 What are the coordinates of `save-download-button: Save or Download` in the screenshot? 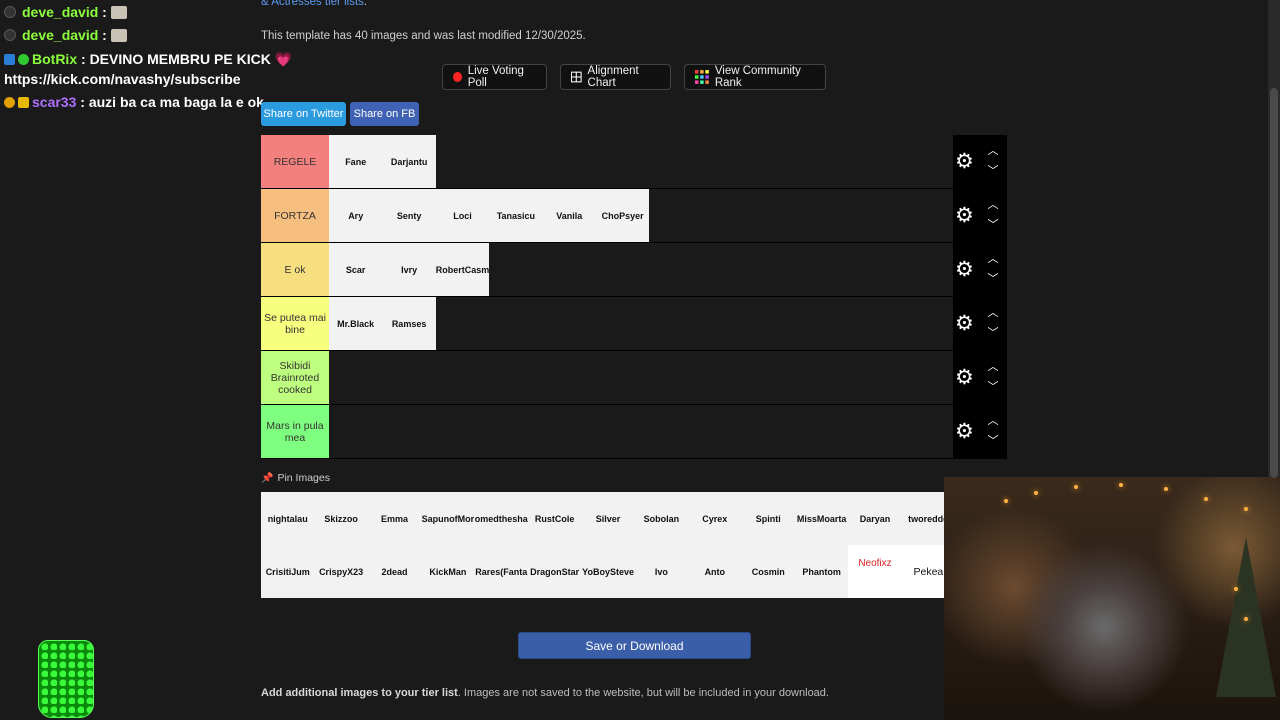 It's located at (634, 645).